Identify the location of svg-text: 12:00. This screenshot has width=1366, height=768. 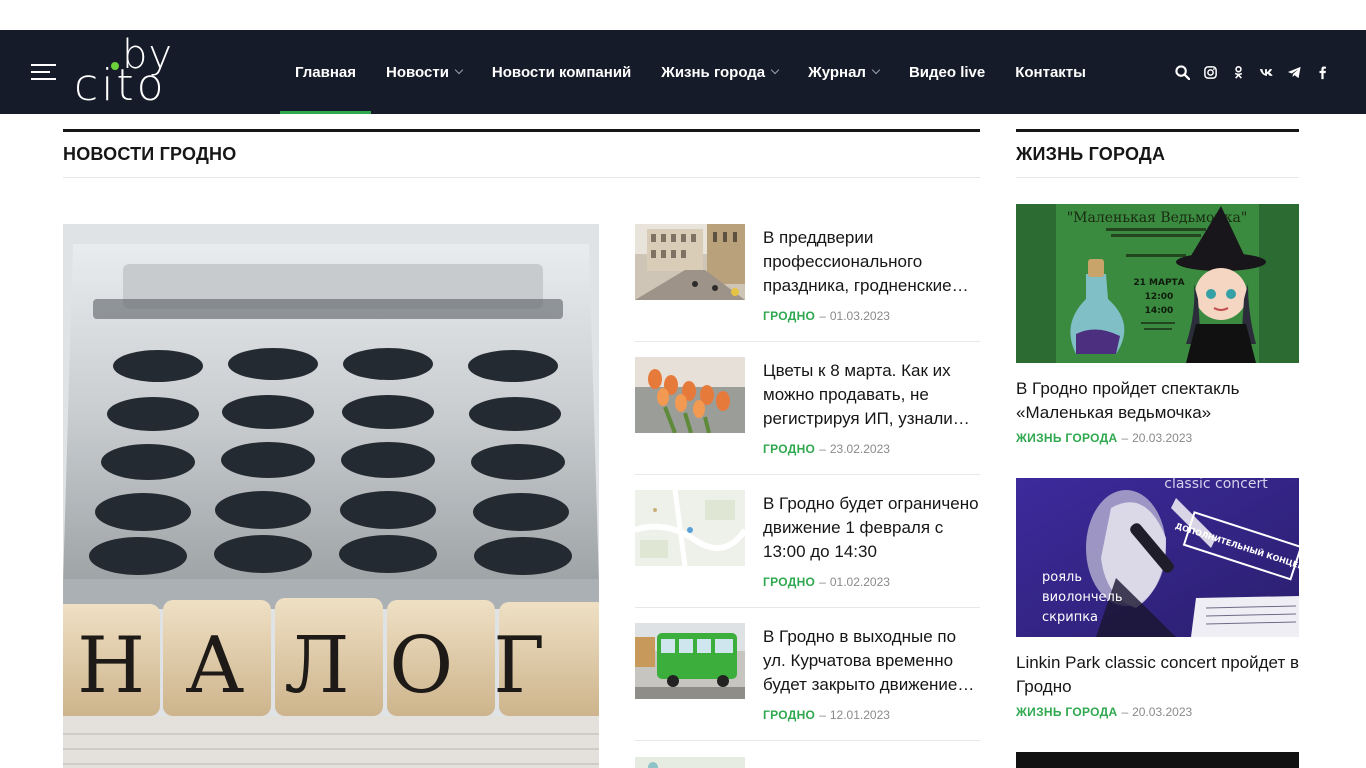
(1159, 297).